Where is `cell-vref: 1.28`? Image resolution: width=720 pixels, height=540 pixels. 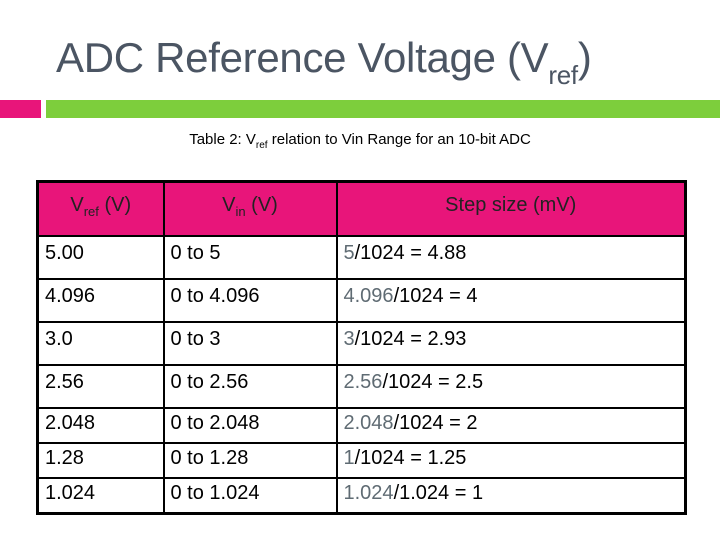
cell-vref: 1.28 is located at coordinates (100, 460).